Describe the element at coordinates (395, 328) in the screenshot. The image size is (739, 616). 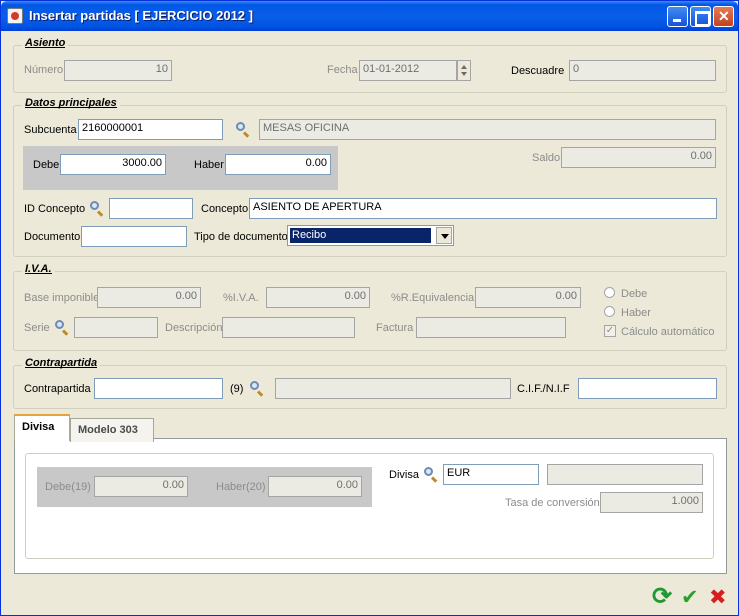
I see `factura-label: Factura` at that location.